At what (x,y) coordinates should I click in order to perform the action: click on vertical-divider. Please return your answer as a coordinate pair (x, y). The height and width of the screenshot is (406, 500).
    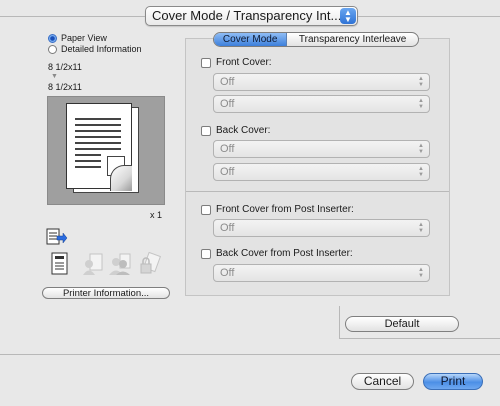
    Looking at the image, I should click on (339, 322).